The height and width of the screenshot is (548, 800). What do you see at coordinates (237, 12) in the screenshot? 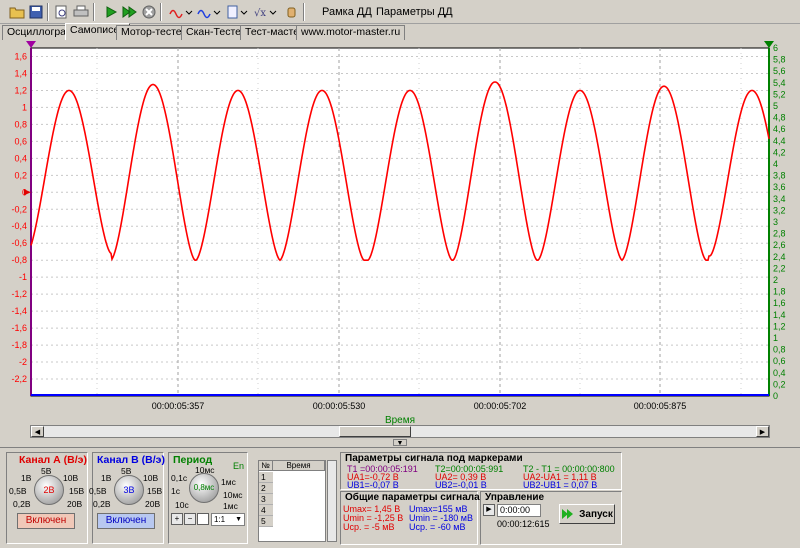
I see `document-icon` at bounding box center [237, 12].